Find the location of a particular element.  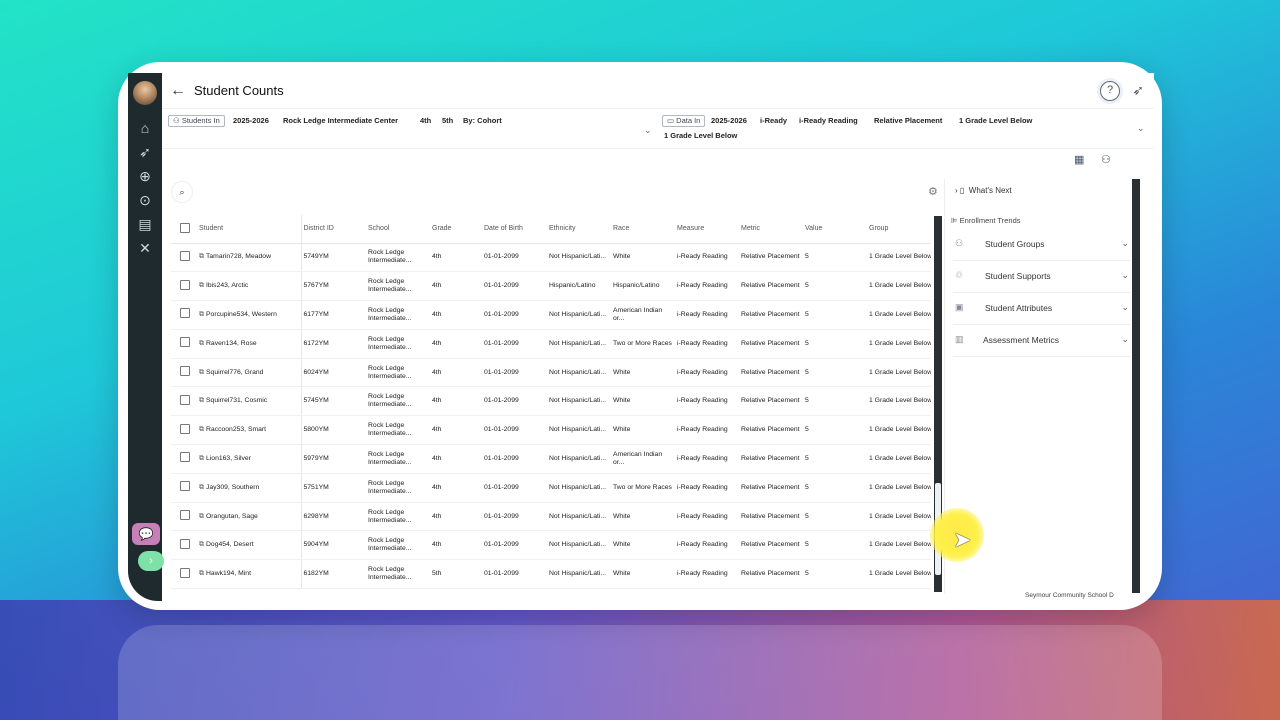

enrollment-trends-link: ⊫ Enrollment Trends is located at coordinates (986, 220).